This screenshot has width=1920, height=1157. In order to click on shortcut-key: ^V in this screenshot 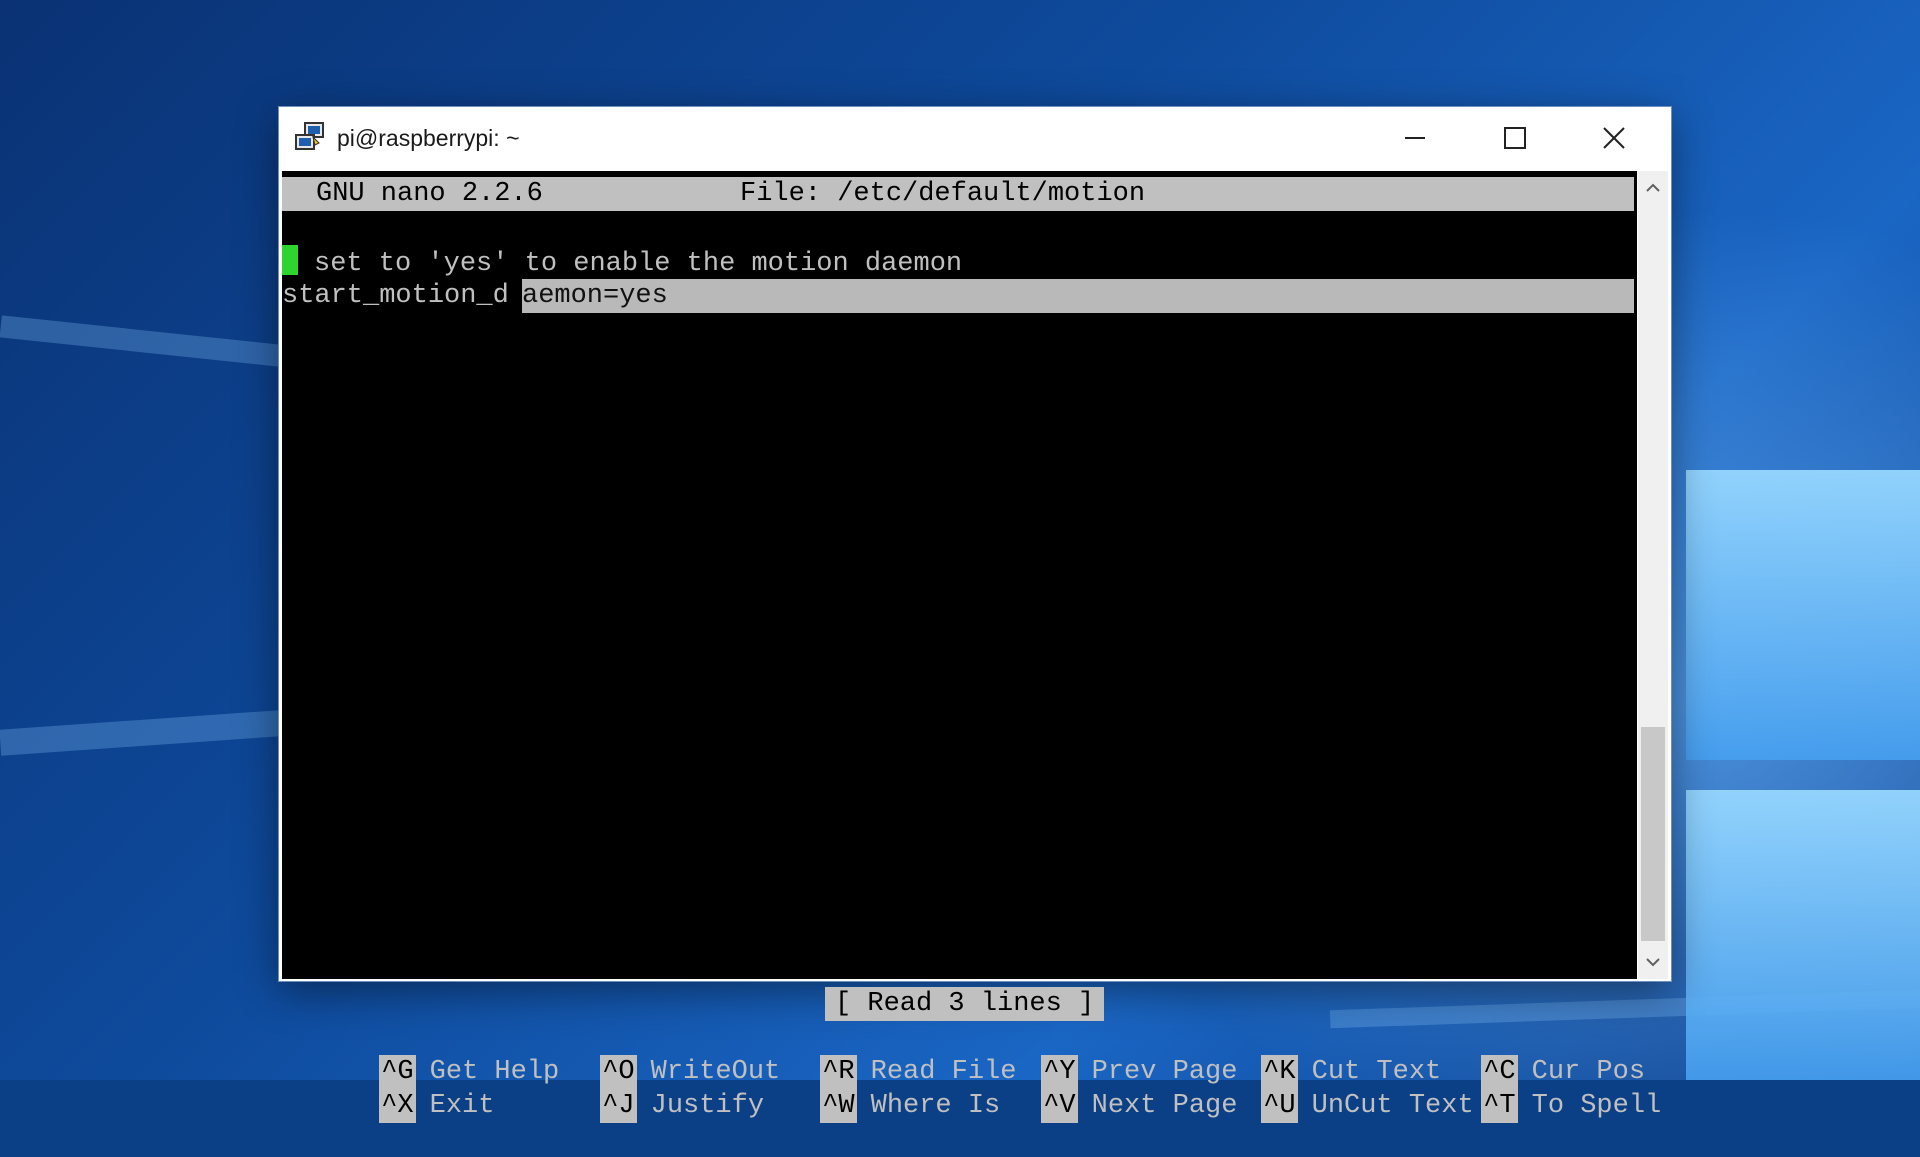, I will do `click(1059, 1106)`.